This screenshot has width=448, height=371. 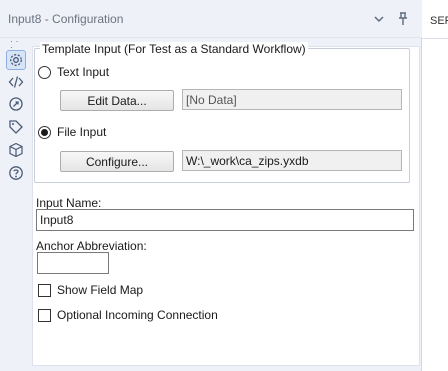 I want to click on text-input-value-field: [No Data], so click(x=292, y=99).